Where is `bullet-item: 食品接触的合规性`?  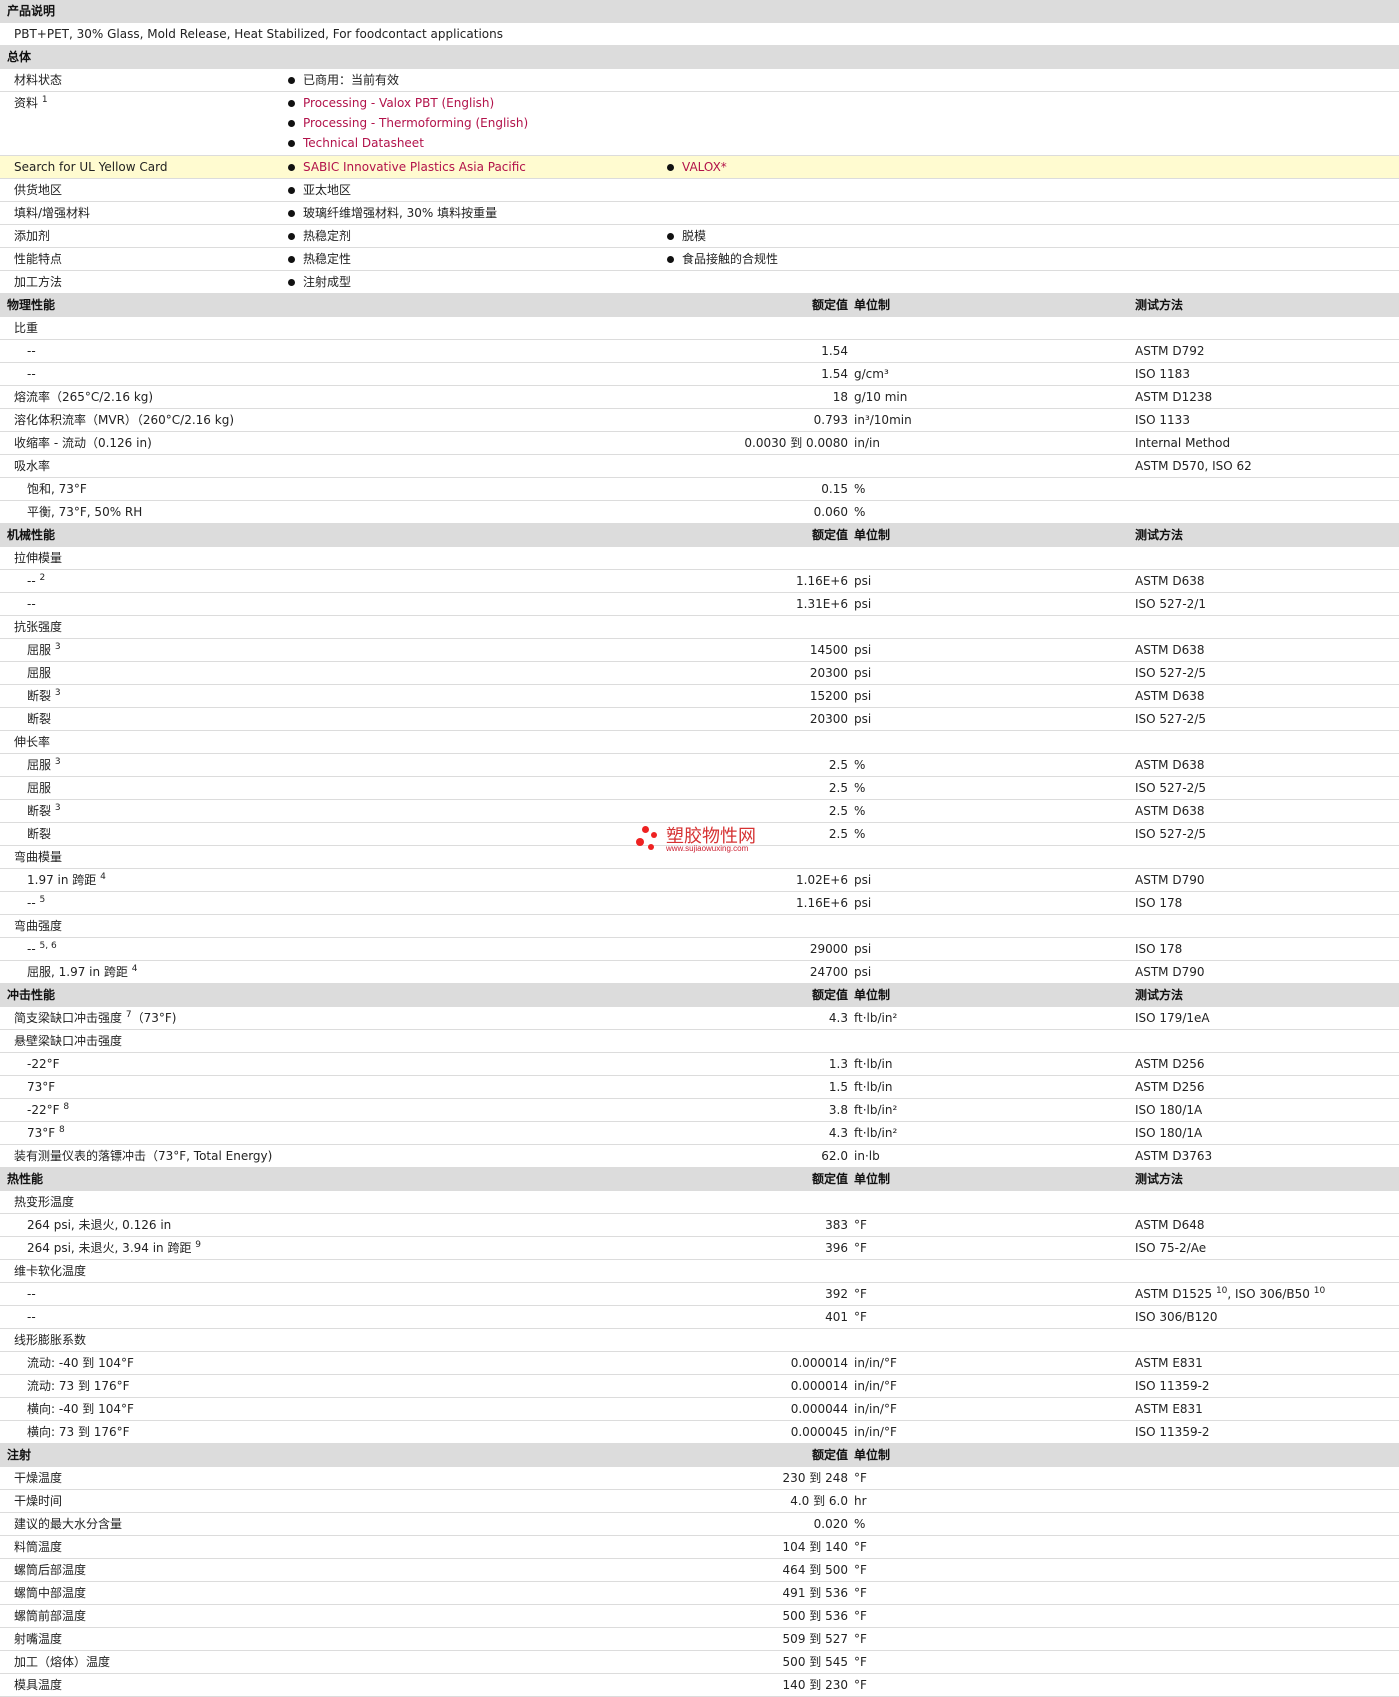 bullet-item: 食品接触的合规性 is located at coordinates (722, 259).